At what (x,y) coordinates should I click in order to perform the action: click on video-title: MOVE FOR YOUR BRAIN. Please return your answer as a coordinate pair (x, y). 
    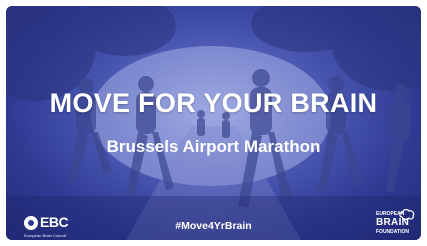
    Looking at the image, I should click on (213, 103).